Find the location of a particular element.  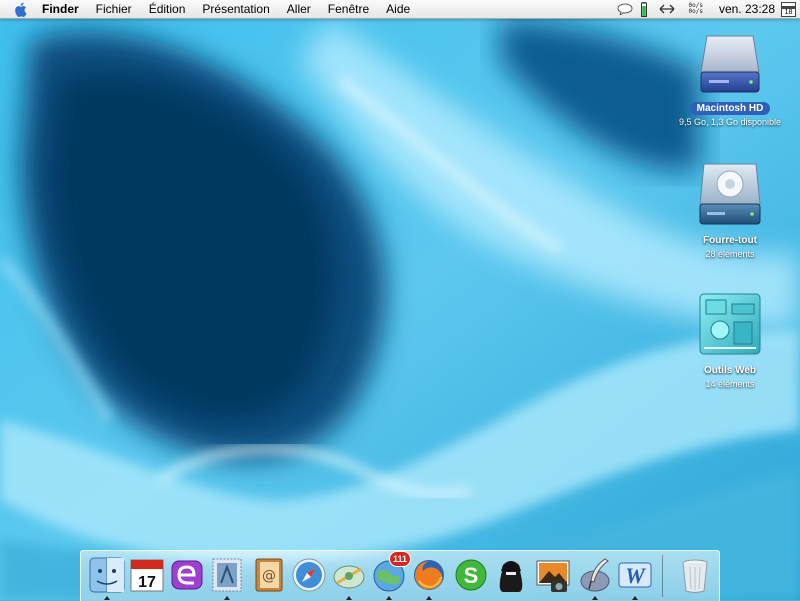

menu-aide: Aide is located at coordinates (397, 9).